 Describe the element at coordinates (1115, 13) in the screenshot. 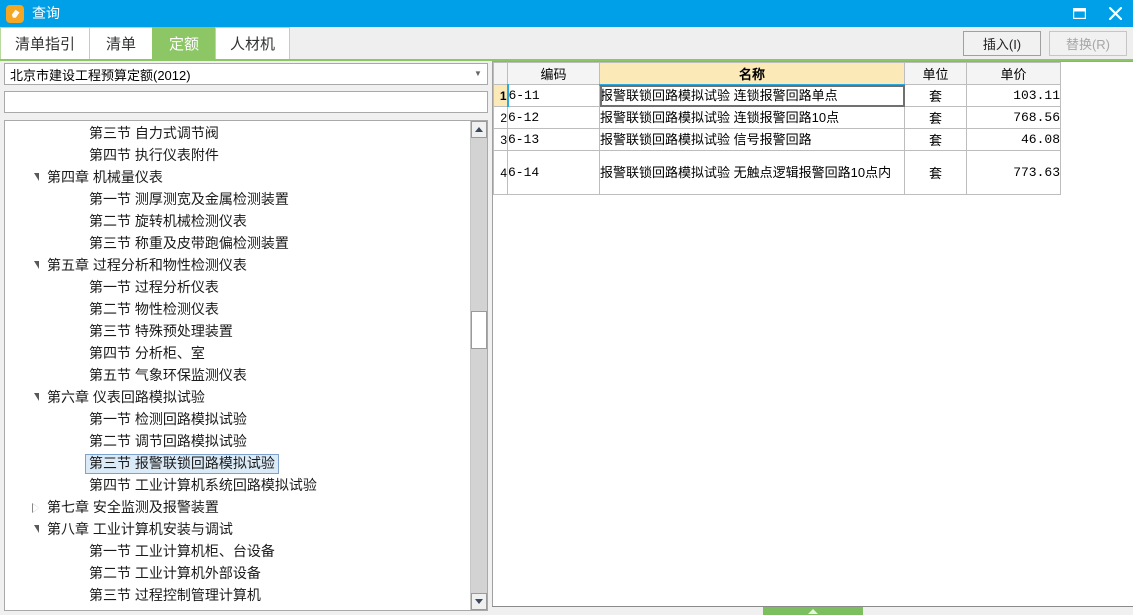

I see `close-button` at that location.